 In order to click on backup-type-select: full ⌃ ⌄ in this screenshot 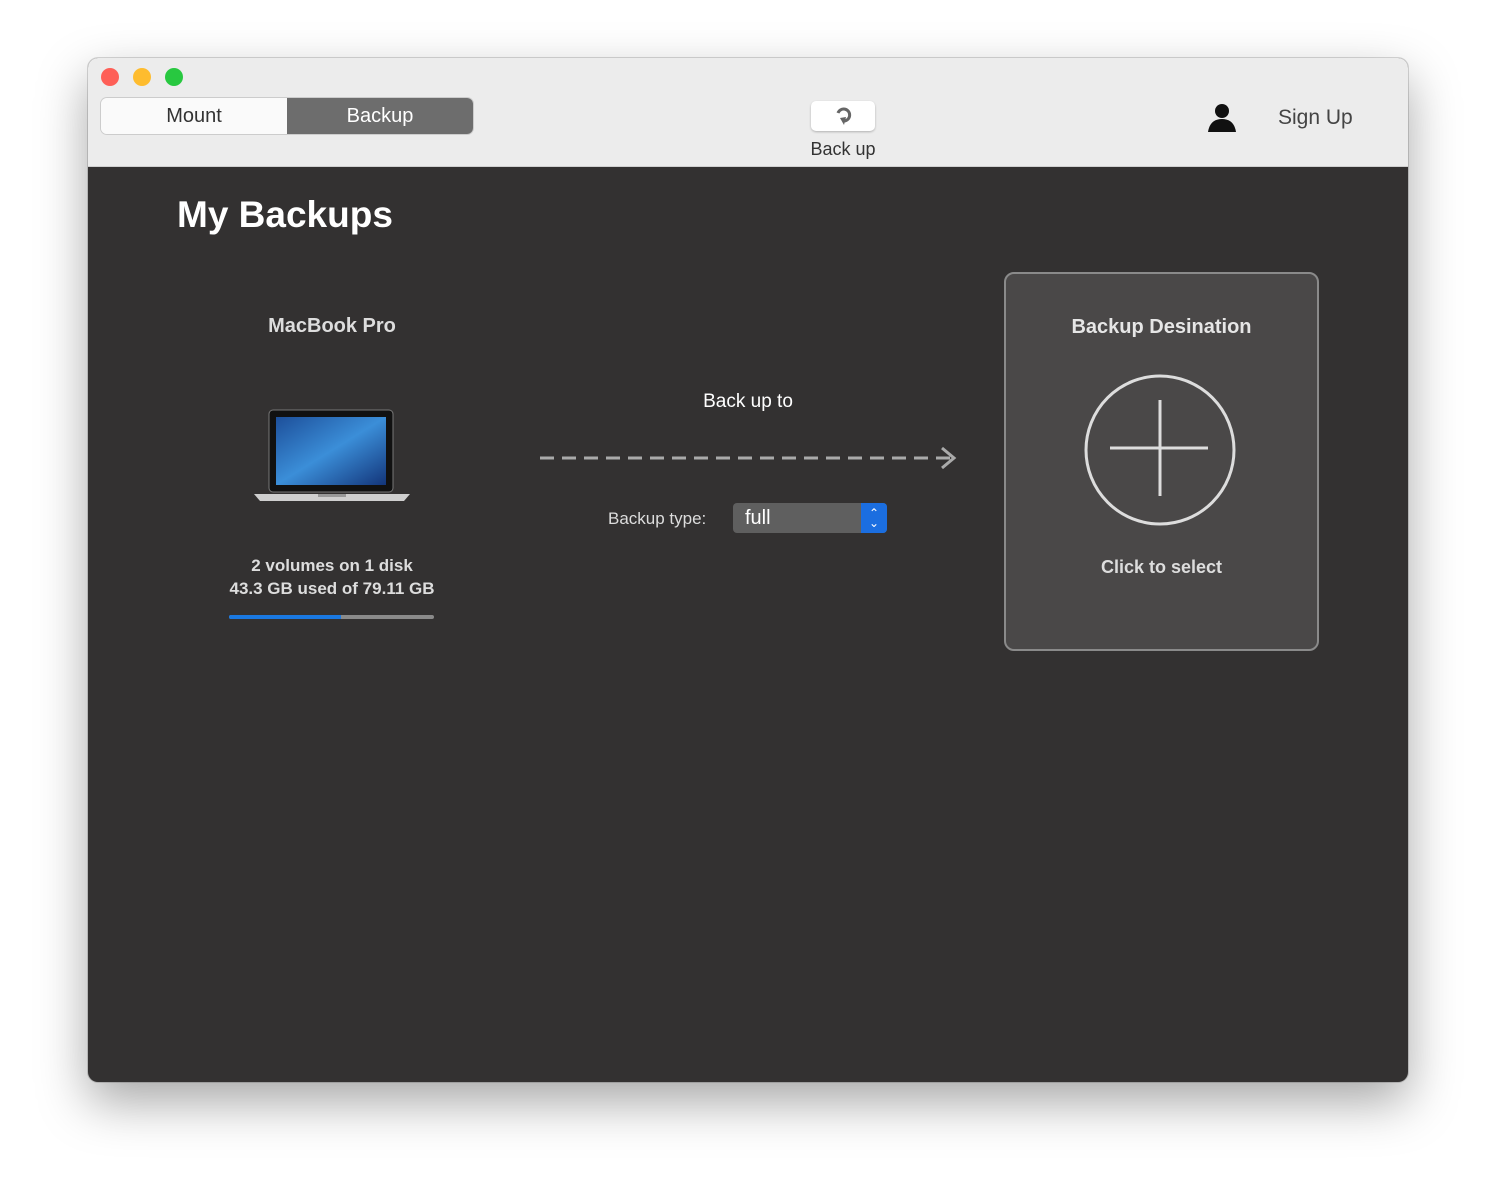, I will do `click(810, 518)`.